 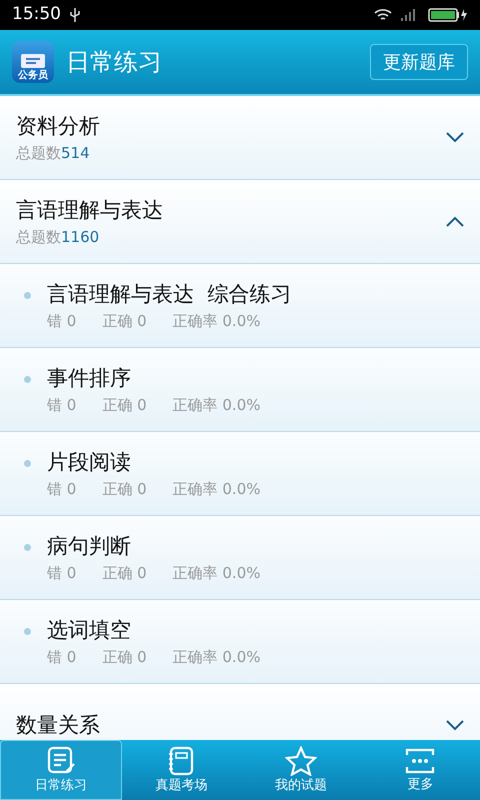 What do you see at coordinates (240, 390) in the screenshot?
I see `subcategory-row: 事件排序 错 0 正确 0 正确率 0.0%` at bounding box center [240, 390].